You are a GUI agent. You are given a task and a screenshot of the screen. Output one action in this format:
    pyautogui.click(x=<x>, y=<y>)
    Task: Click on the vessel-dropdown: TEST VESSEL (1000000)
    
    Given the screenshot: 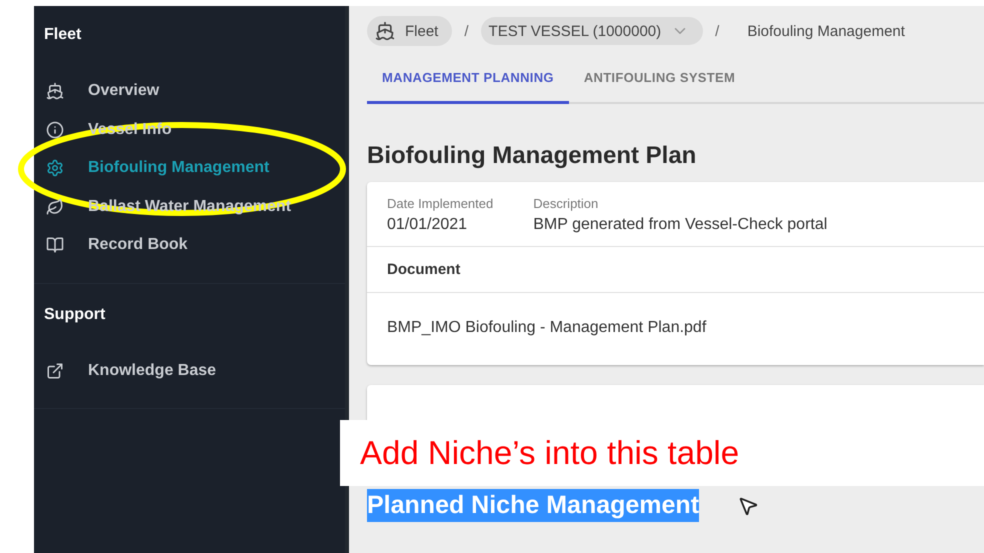 What is the action you would take?
    pyautogui.click(x=592, y=31)
    